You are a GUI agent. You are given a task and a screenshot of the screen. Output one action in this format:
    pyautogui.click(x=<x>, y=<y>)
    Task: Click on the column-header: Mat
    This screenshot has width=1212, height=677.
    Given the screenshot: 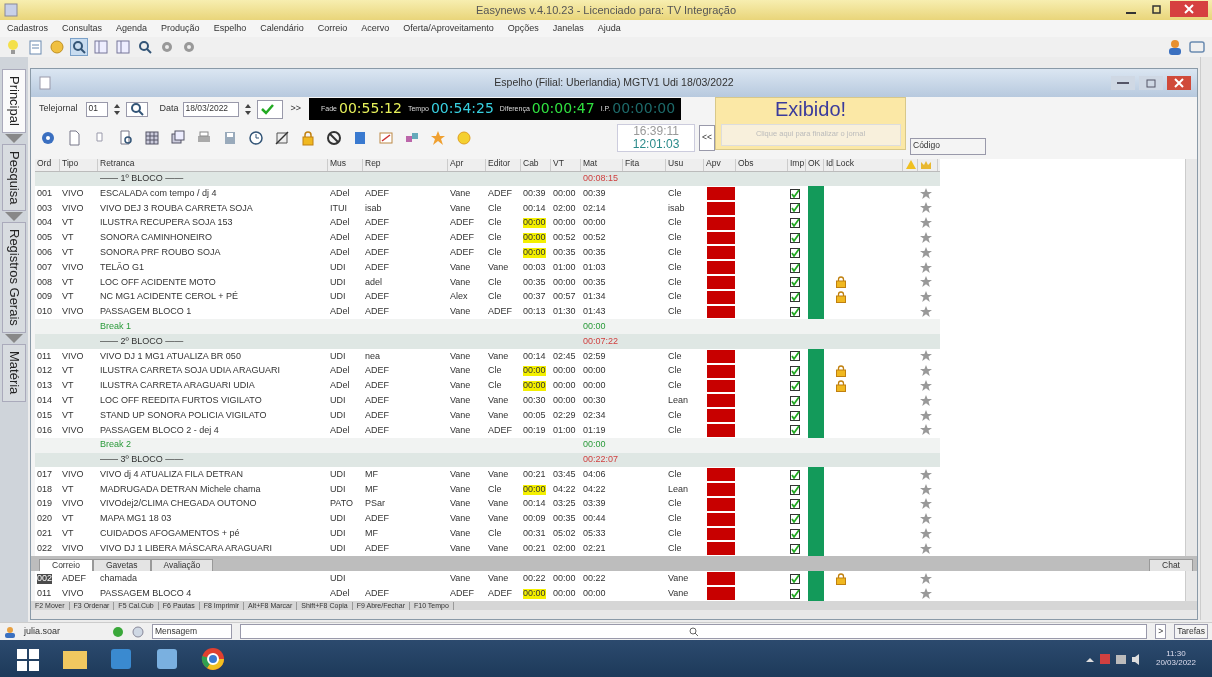 What is the action you would take?
    pyautogui.click(x=602, y=164)
    